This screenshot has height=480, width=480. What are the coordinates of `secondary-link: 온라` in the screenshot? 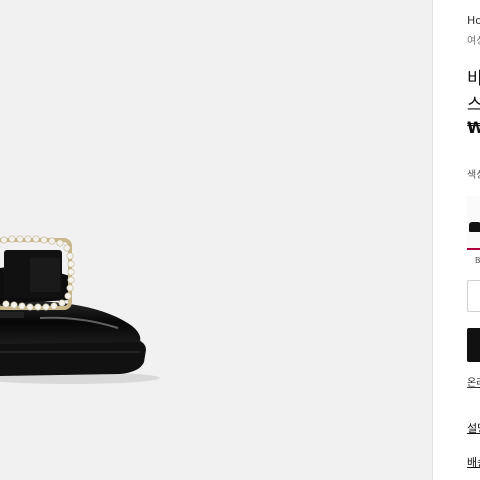 It's located at (473, 381).